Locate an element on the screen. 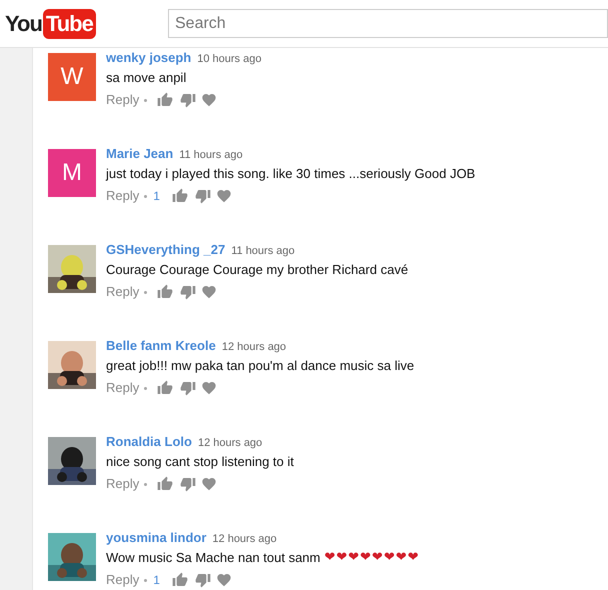 This screenshot has width=608, height=590. author-name: GSHeverything _27 is located at coordinates (166, 250).